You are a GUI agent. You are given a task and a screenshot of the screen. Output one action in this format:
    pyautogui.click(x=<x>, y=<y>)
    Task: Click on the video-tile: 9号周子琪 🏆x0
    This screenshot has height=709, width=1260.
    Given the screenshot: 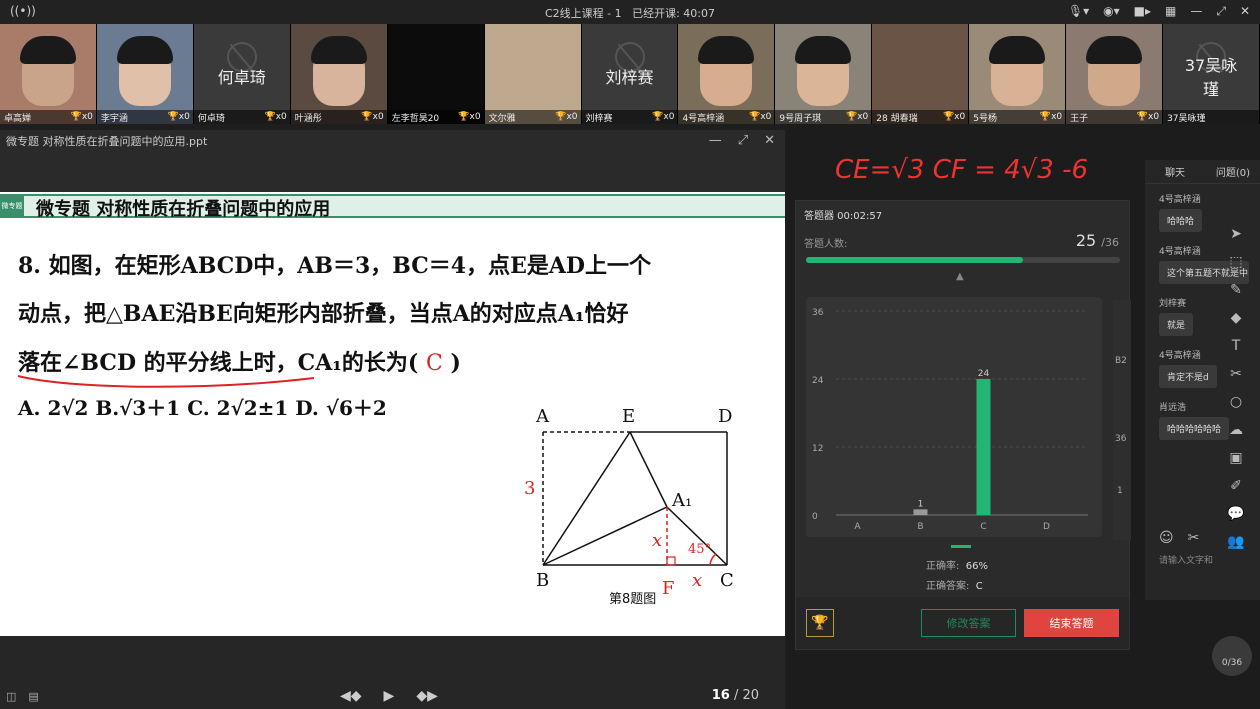 What is the action you would take?
    pyautogui.click(x=824, y=74)
    